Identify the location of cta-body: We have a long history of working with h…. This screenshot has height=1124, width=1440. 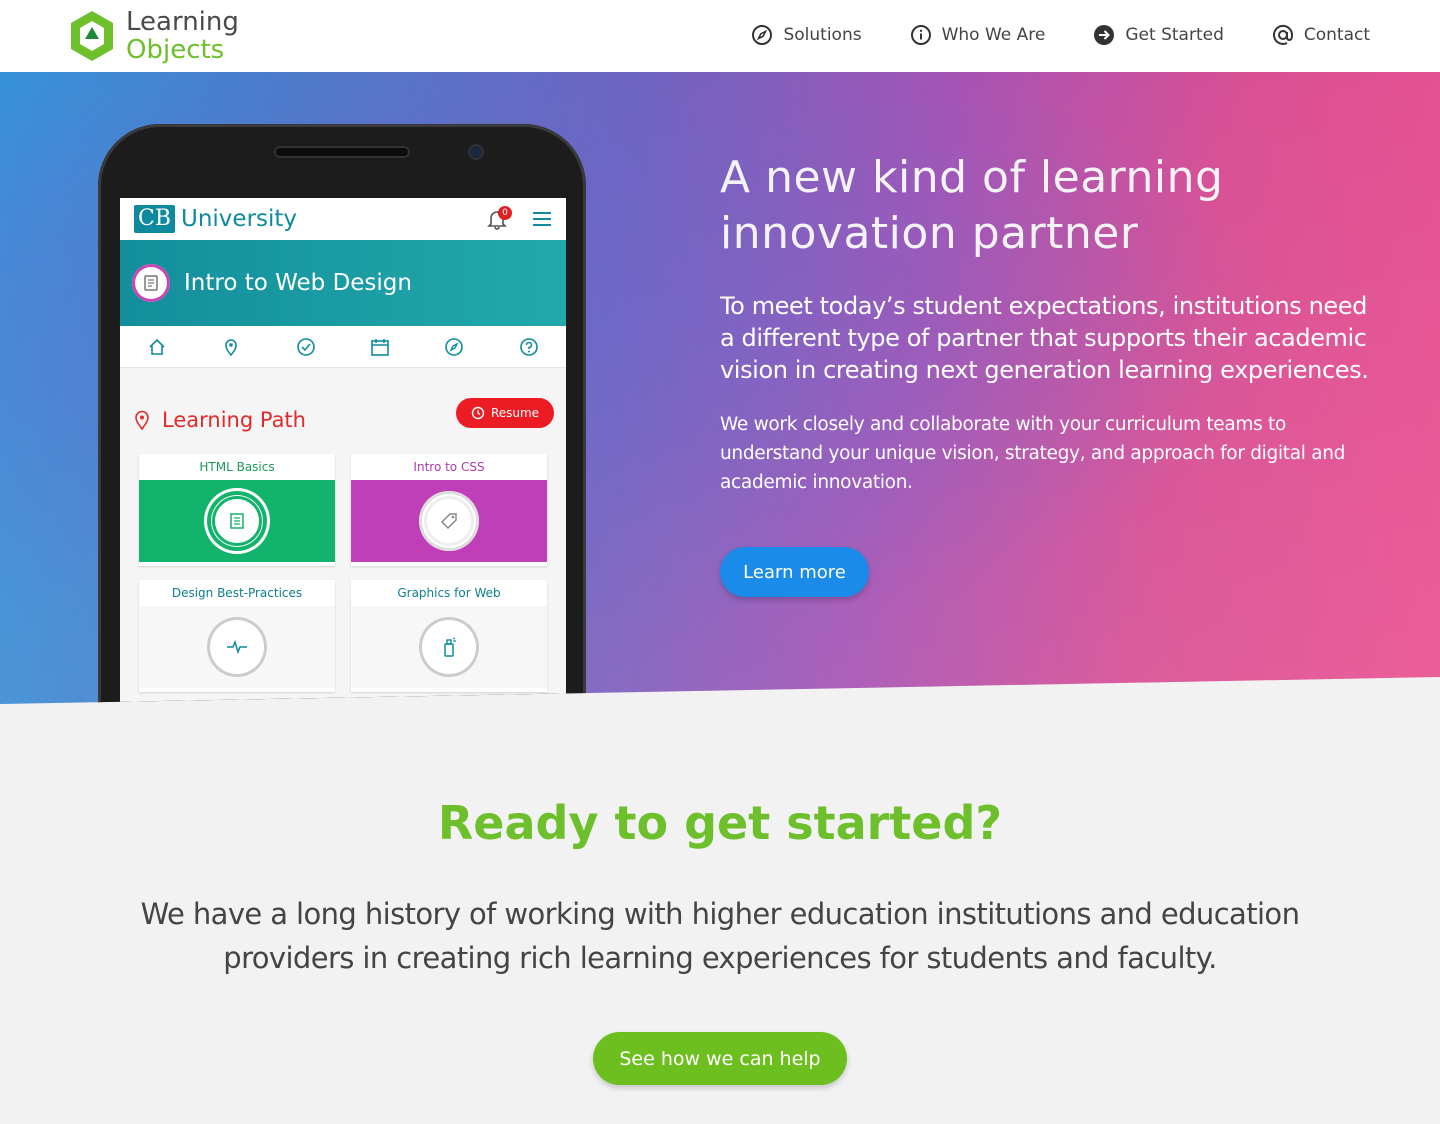
(720, 936).